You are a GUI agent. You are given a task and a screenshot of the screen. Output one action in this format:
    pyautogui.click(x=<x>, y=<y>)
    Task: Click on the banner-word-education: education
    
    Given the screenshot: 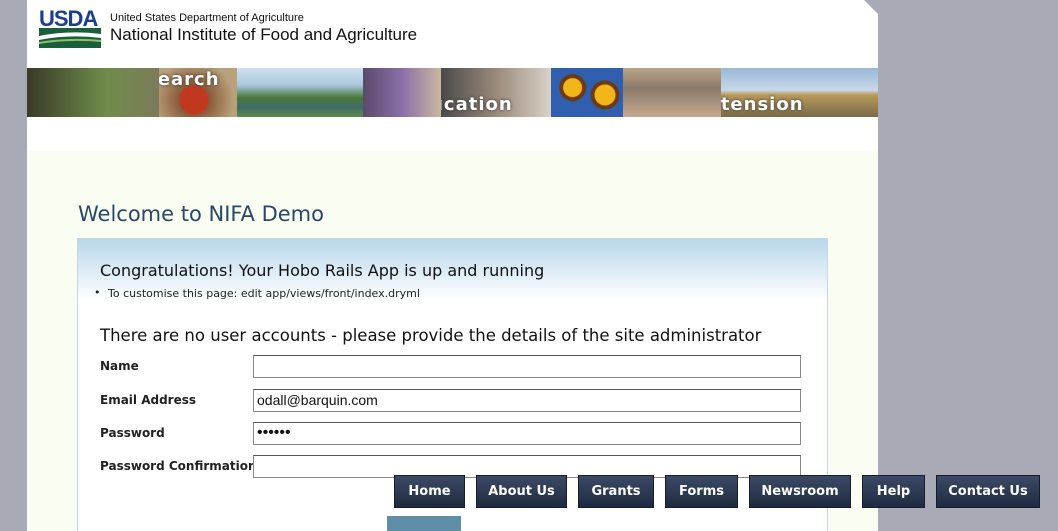 What is the action you would take?
    pyautogui.click(x=477, y=104)
    